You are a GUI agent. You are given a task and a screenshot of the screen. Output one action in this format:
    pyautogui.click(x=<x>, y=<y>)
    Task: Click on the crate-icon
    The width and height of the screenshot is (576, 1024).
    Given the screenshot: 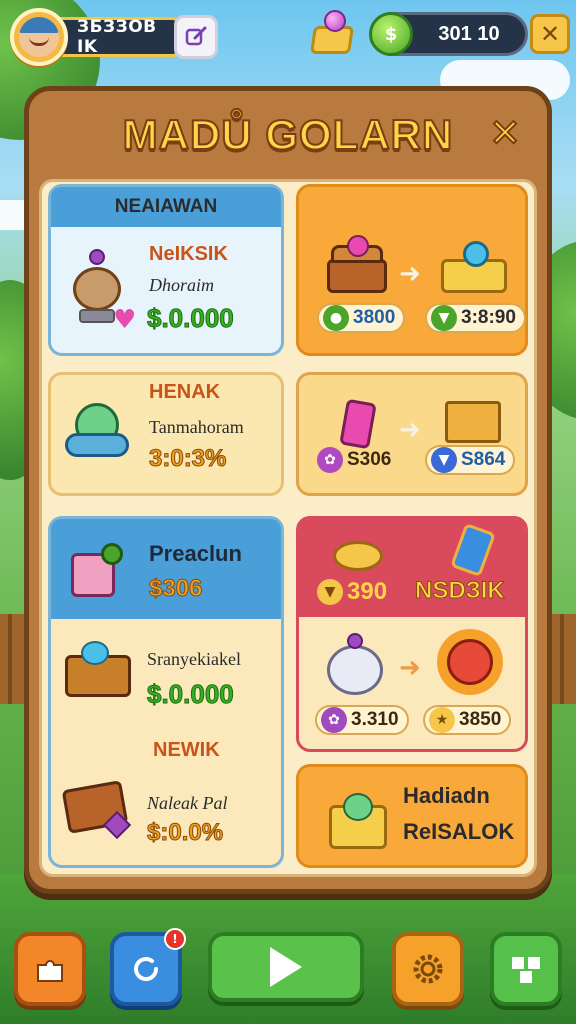 What is the action you would take?
    pyautogui.click(x=474, y=420)
    